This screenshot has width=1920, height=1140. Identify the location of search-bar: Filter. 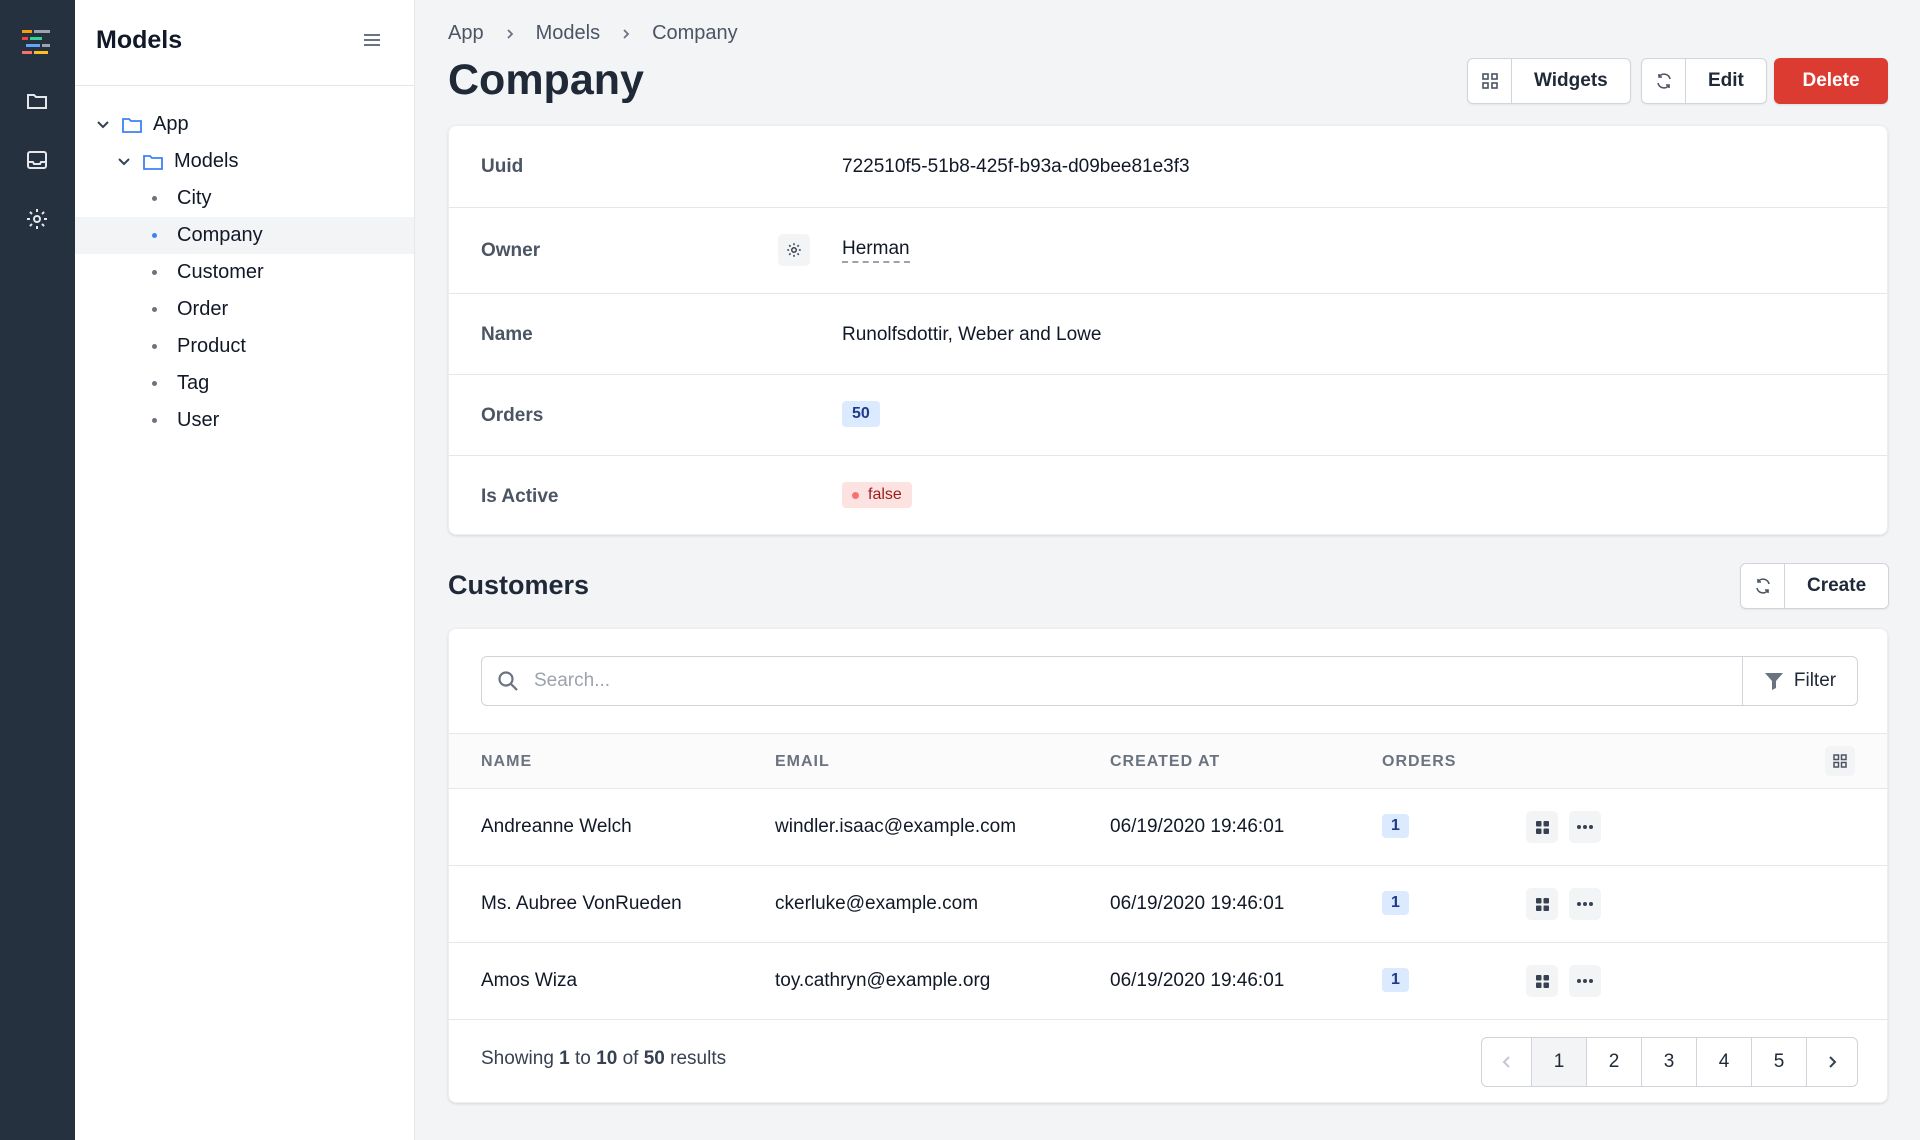
(1169, 681).